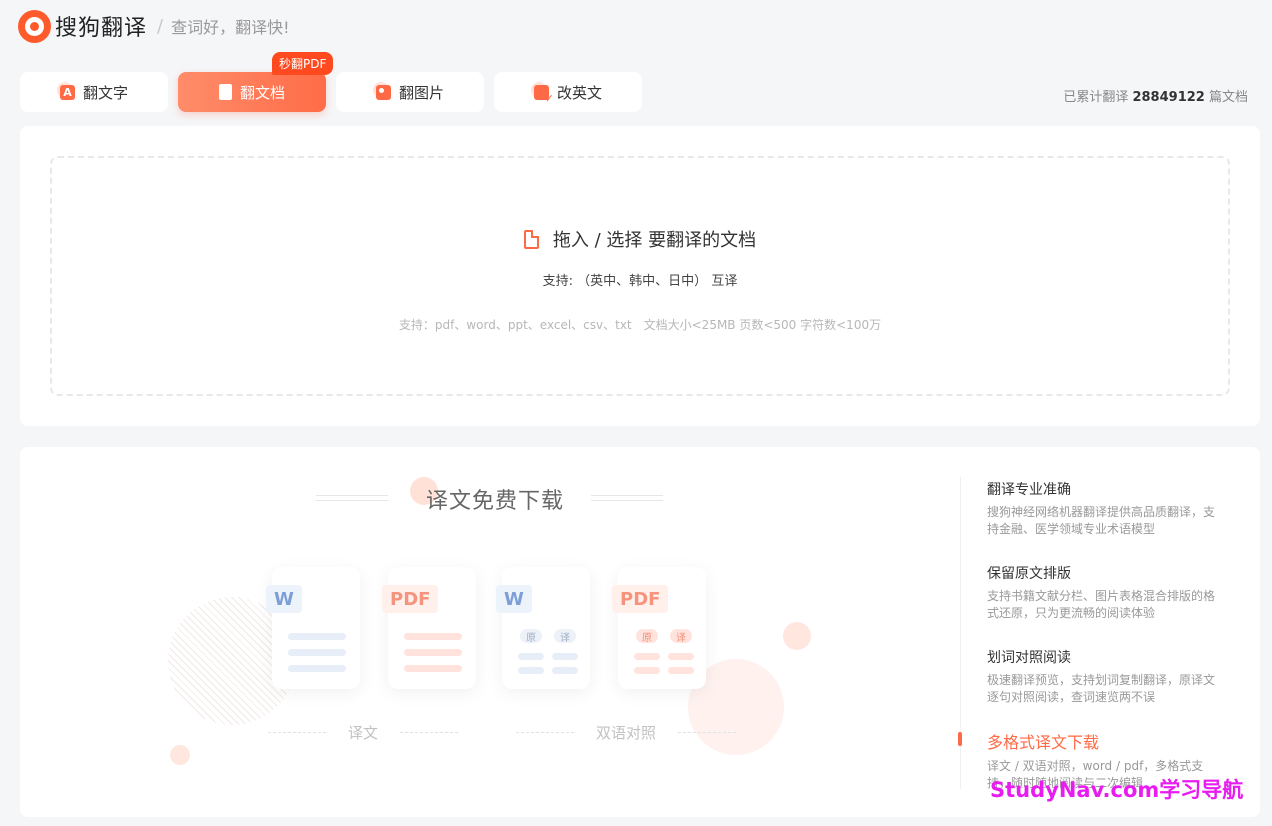  I want to click on counter-prefix: 已累计翻译, so click(1096, 97).